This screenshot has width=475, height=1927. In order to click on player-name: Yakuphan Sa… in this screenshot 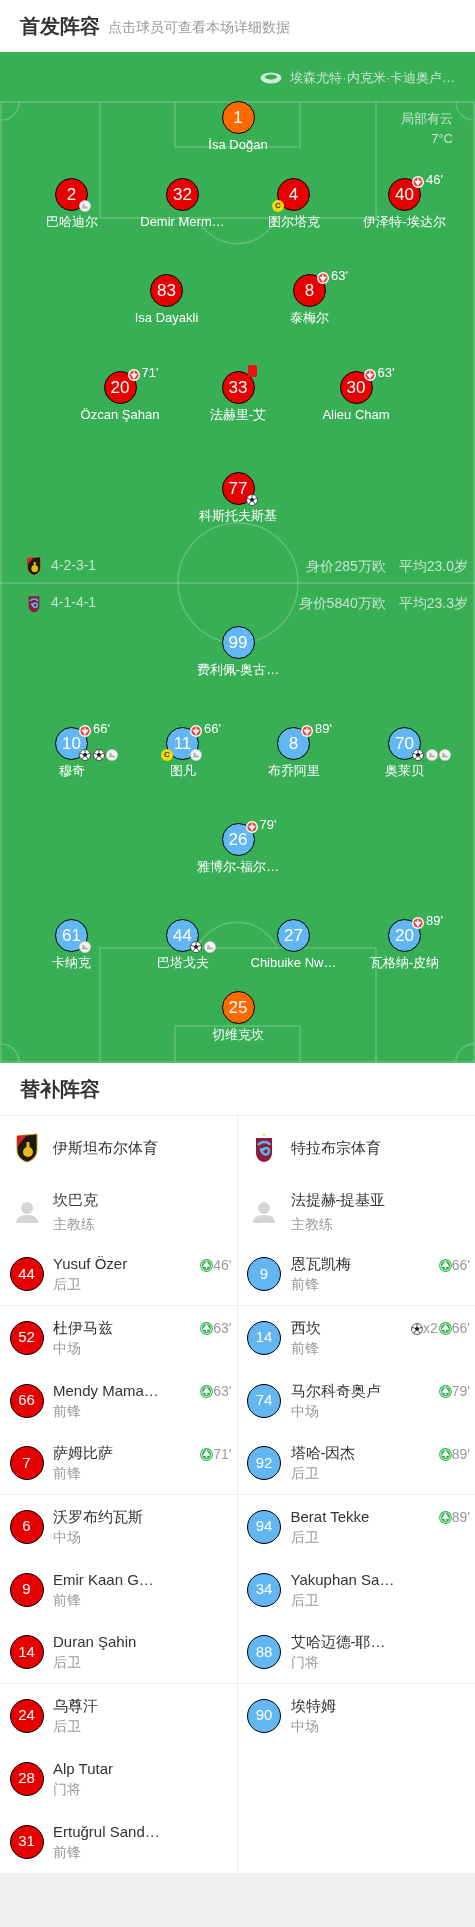, I will do `click(342, 1579)`.